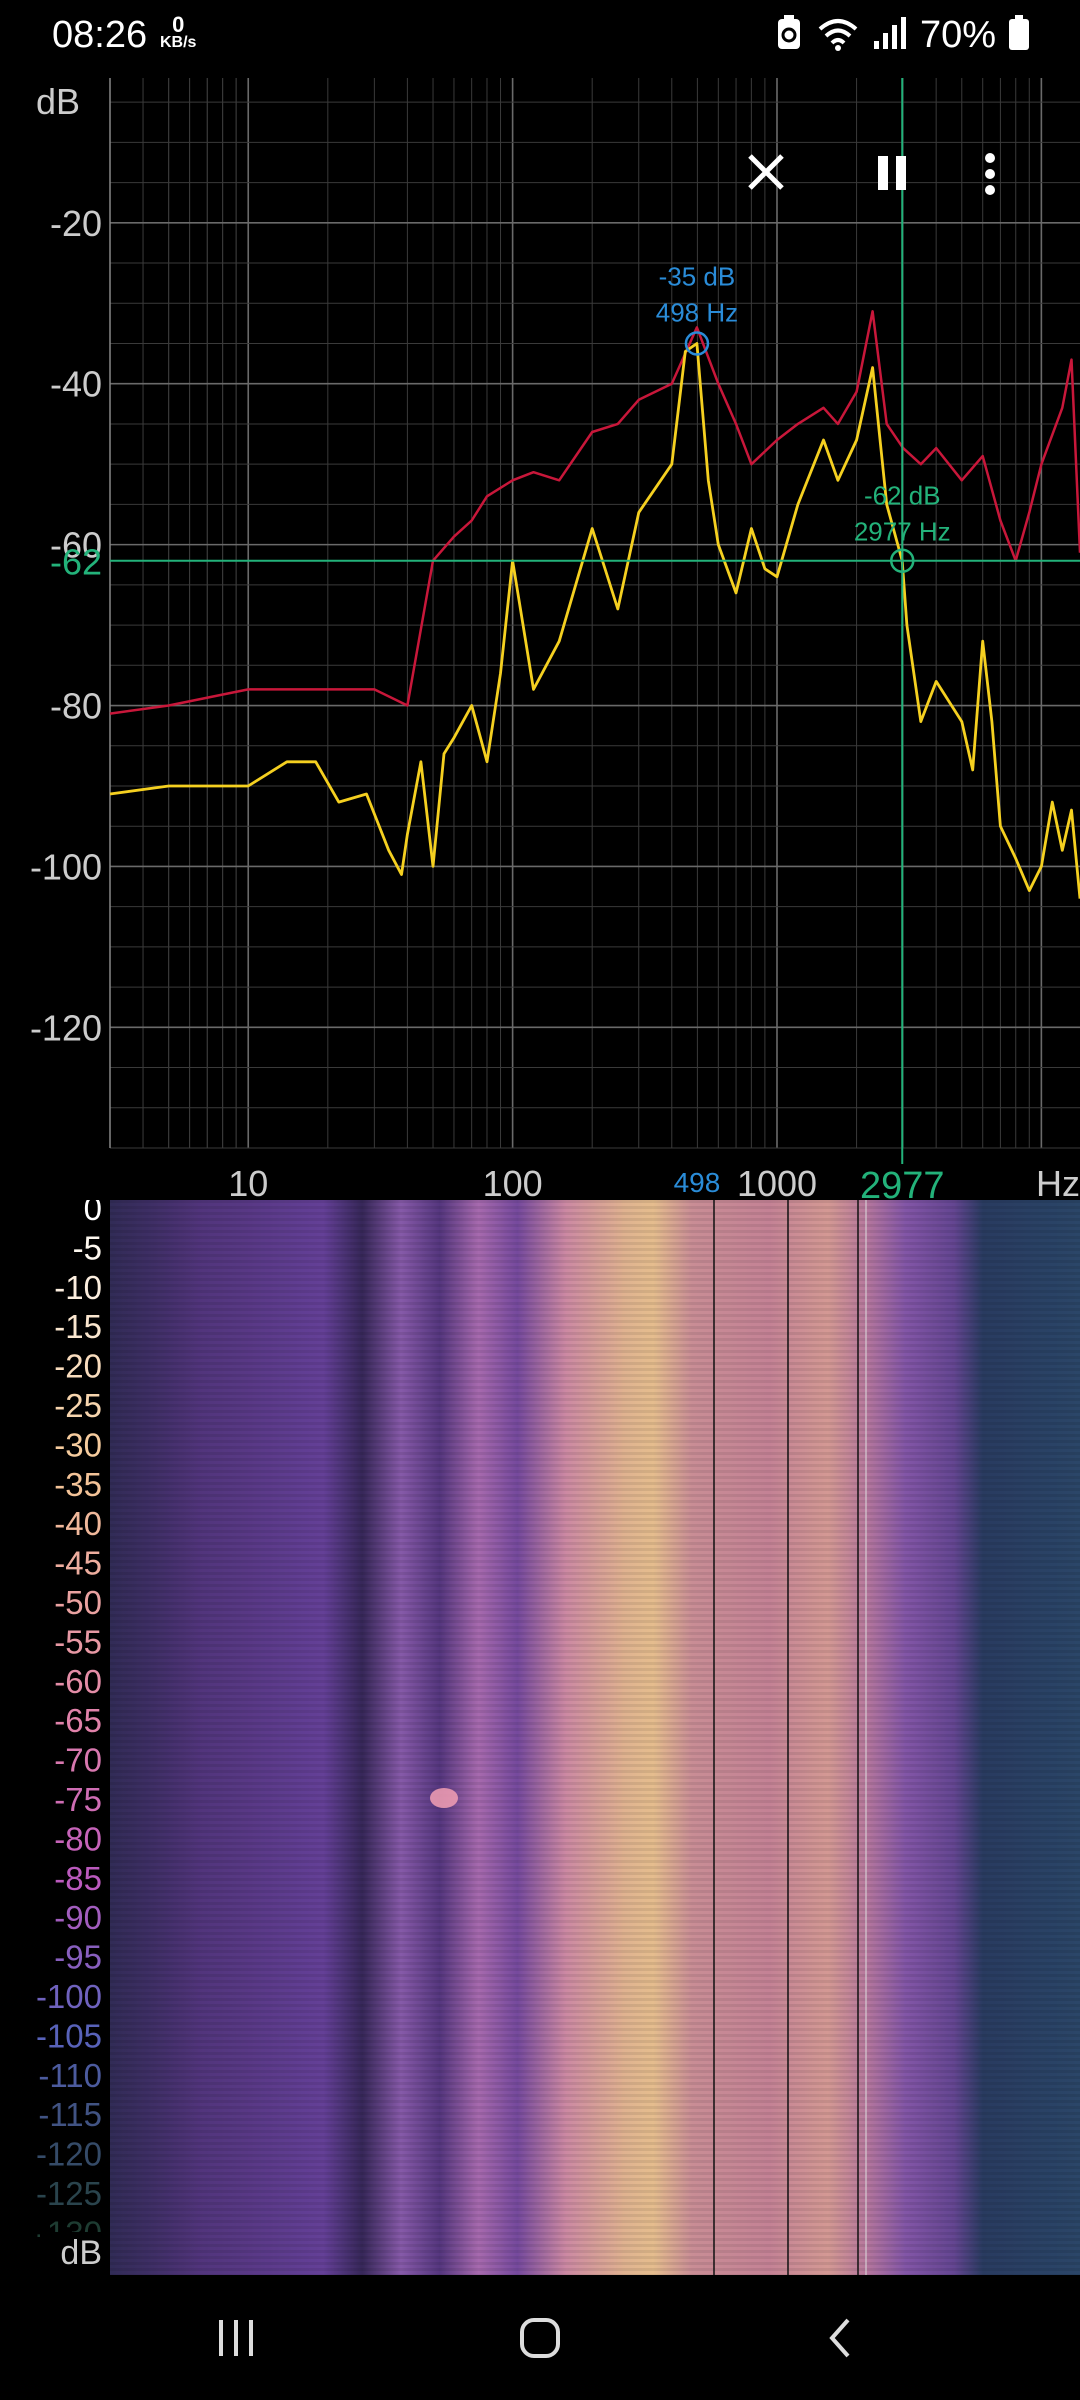 Image resolution: width=1080 pixels, height=2400 pixels. I want to click on spectrogram-scale-label: -70, so click(78, 1760).